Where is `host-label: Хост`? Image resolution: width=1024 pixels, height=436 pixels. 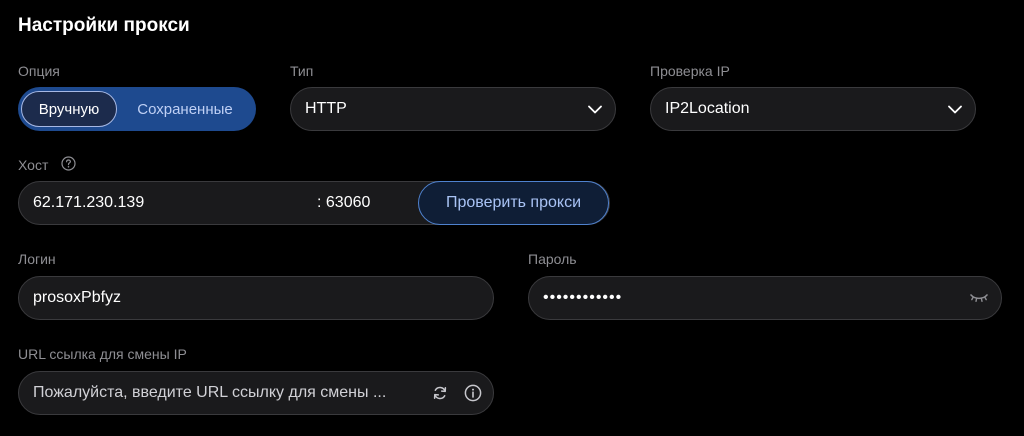
host-label: Хост is located at coordinates (33, 165).